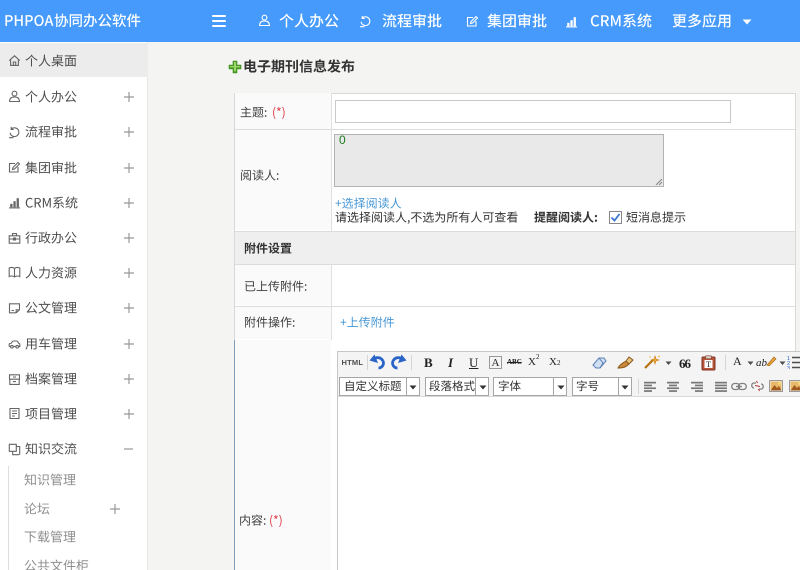  What do you see at coordinates (788, 367) in the screenshot?
I see `svg-text: 3` at bounding box center [788, 367].